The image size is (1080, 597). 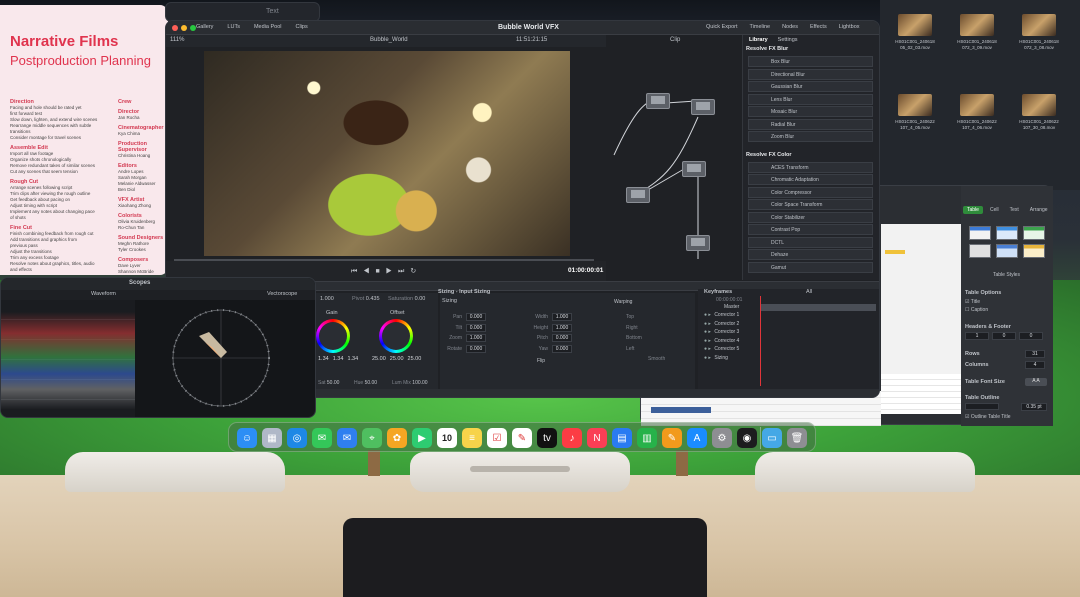 What do you see at coordinates (721, 27) in the screenshot?
I see `menu-quick-export: Quick Export` at bounding box center [721, 27].